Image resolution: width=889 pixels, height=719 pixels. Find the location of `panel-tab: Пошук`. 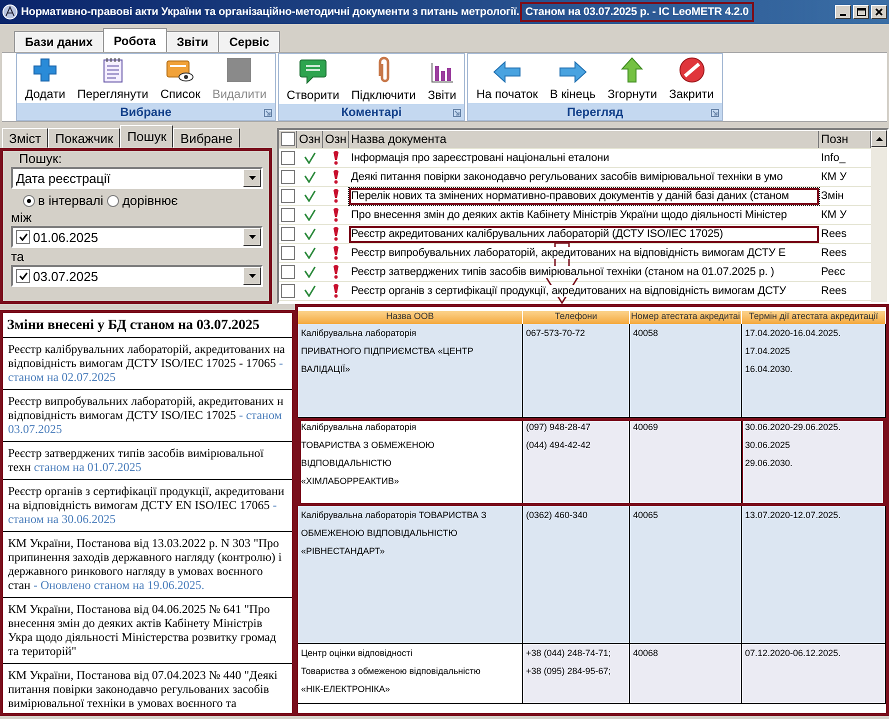

panel-tab: Пошук is located at coordinates (147, 136).